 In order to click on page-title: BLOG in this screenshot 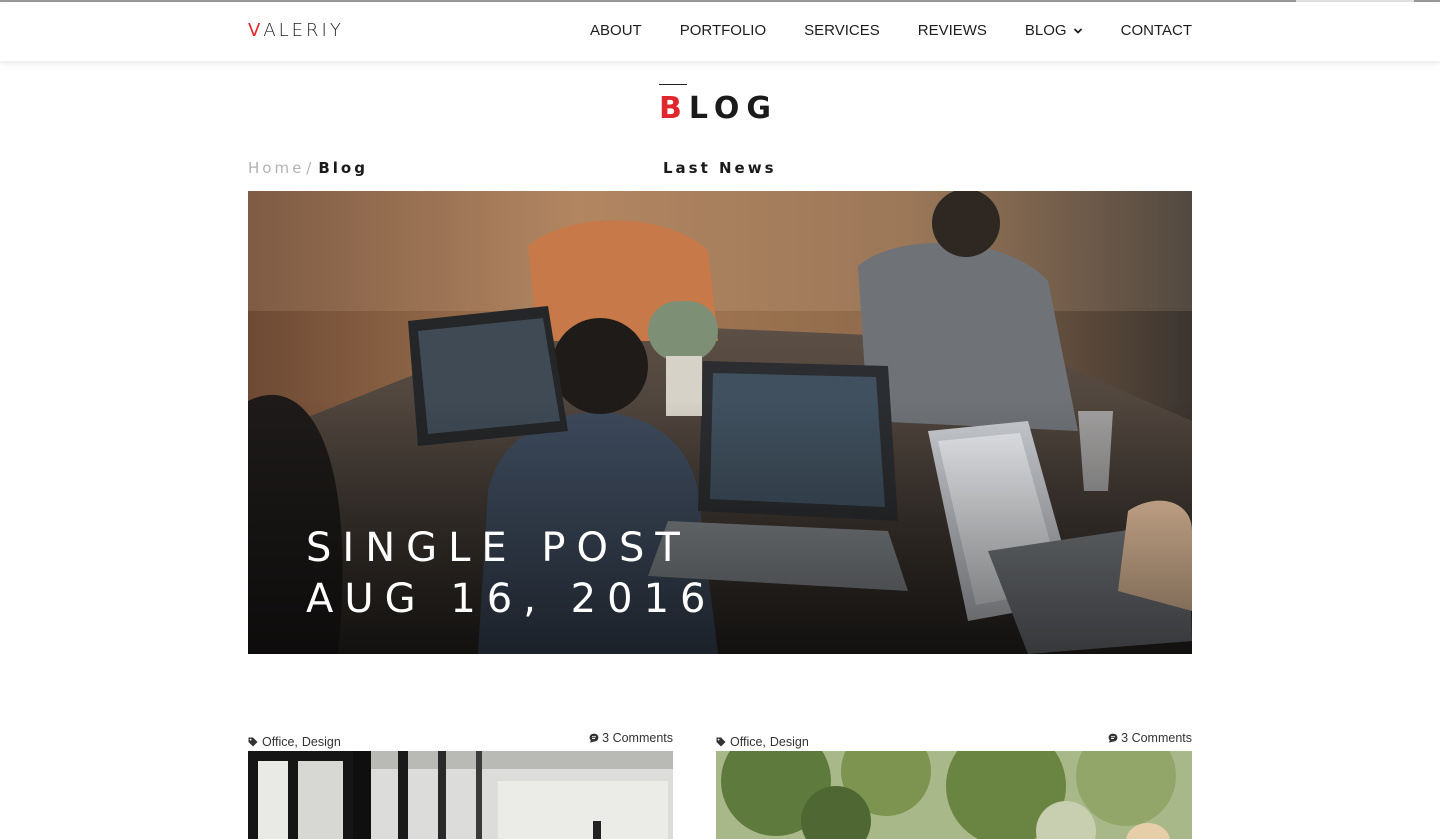, I will do `click(718, 109)`.